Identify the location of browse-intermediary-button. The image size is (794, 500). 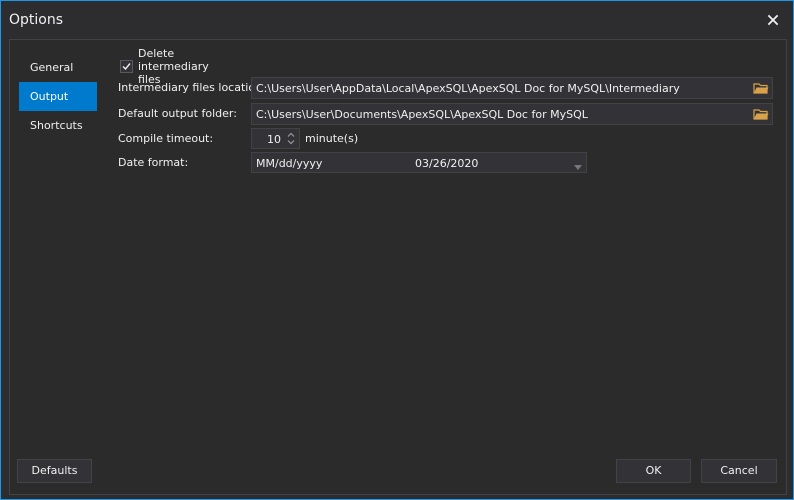
(761, 88).